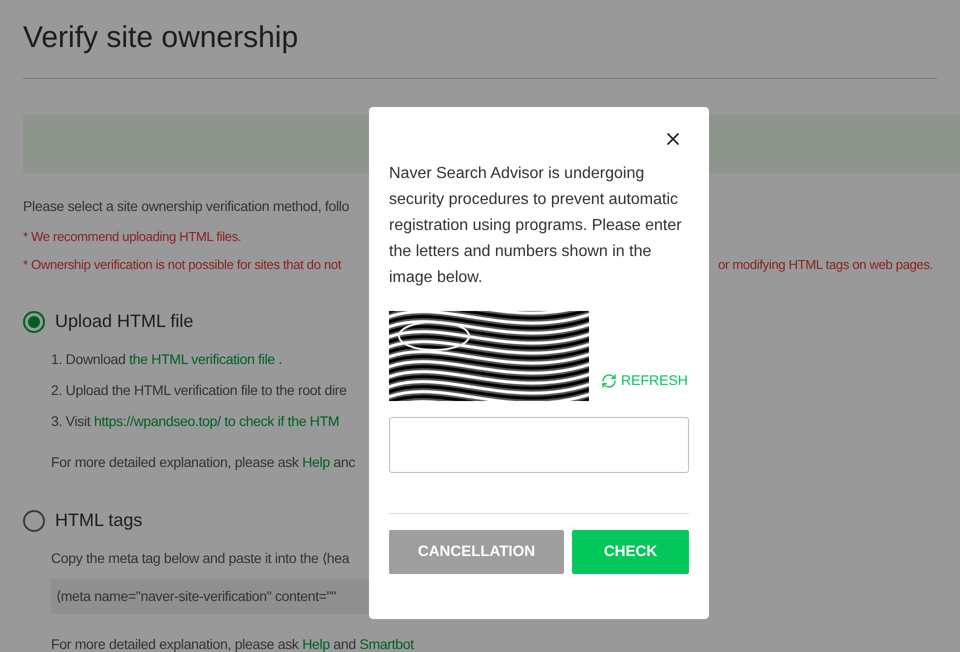  Describe the element at coordinates (132, 237) in the screenshot. I see `warning-note: * We recommend uploading HTML files.` at that location.